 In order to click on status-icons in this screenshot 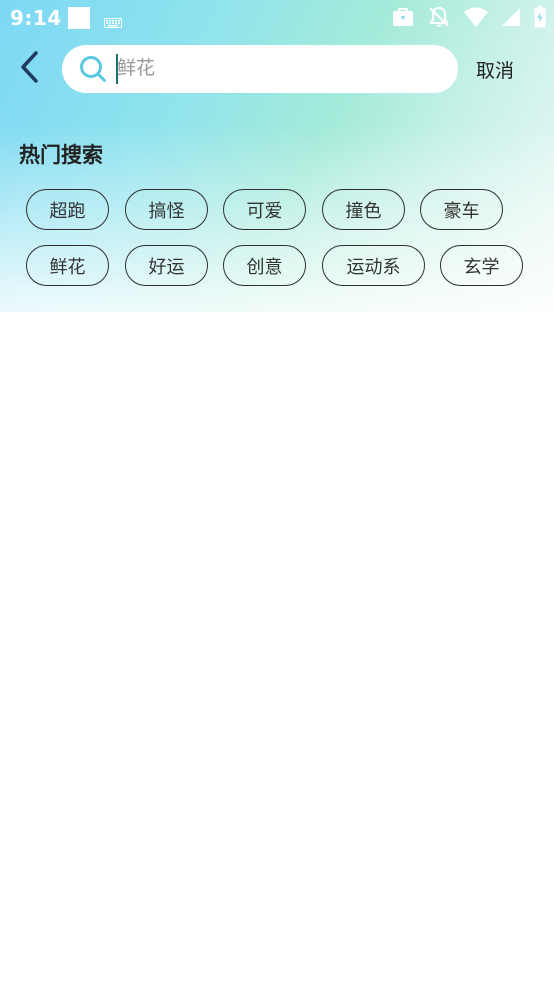, I will do `click(469, 19)`.